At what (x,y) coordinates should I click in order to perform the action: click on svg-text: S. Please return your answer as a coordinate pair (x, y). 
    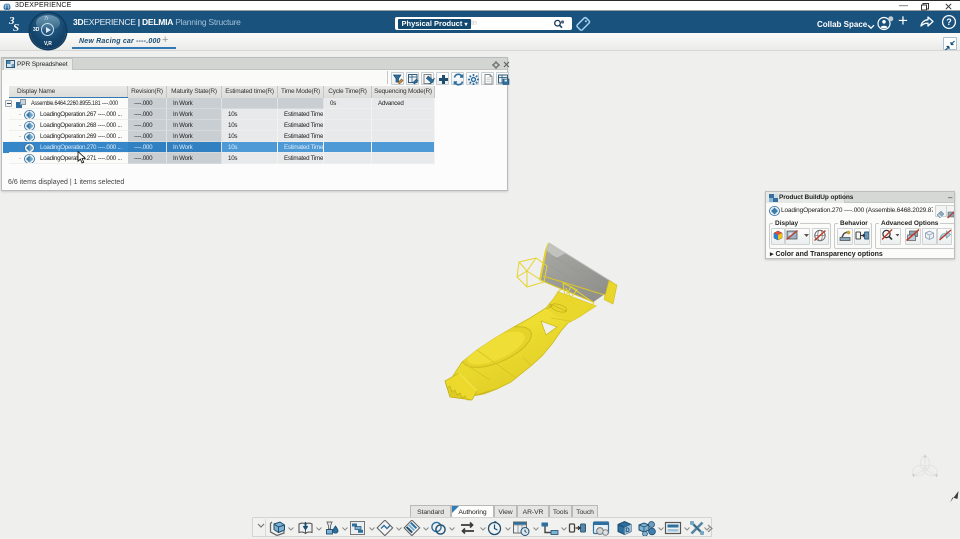
    Looking at the image, I should click on (16, 27).